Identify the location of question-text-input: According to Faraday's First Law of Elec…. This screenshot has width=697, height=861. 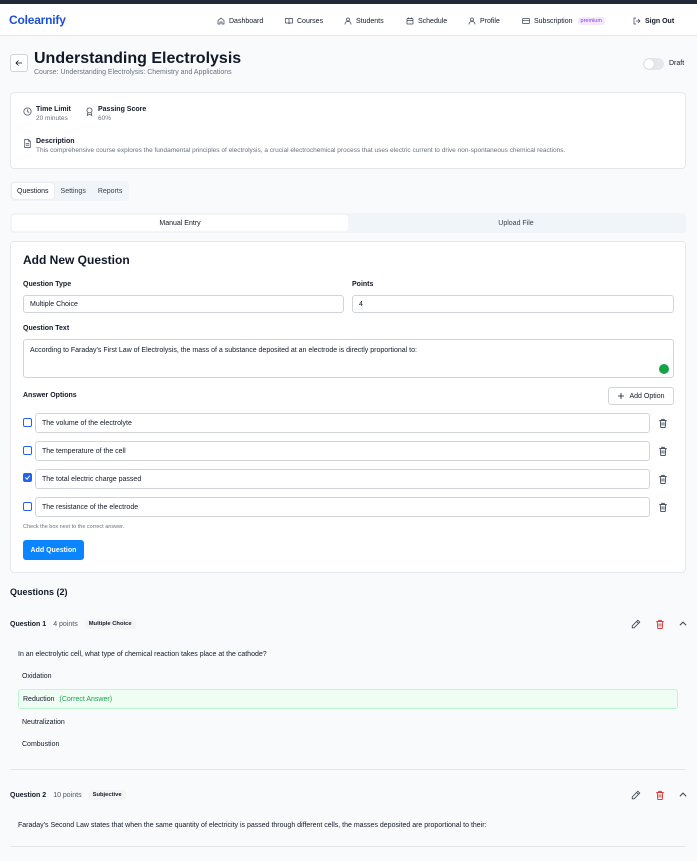
(348, 358).